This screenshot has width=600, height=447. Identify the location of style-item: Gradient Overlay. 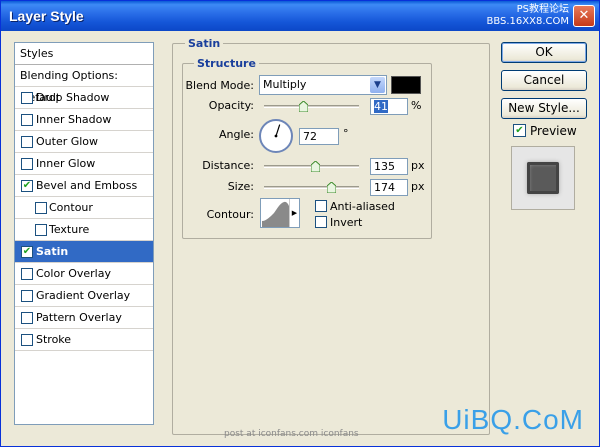
(84, 296).